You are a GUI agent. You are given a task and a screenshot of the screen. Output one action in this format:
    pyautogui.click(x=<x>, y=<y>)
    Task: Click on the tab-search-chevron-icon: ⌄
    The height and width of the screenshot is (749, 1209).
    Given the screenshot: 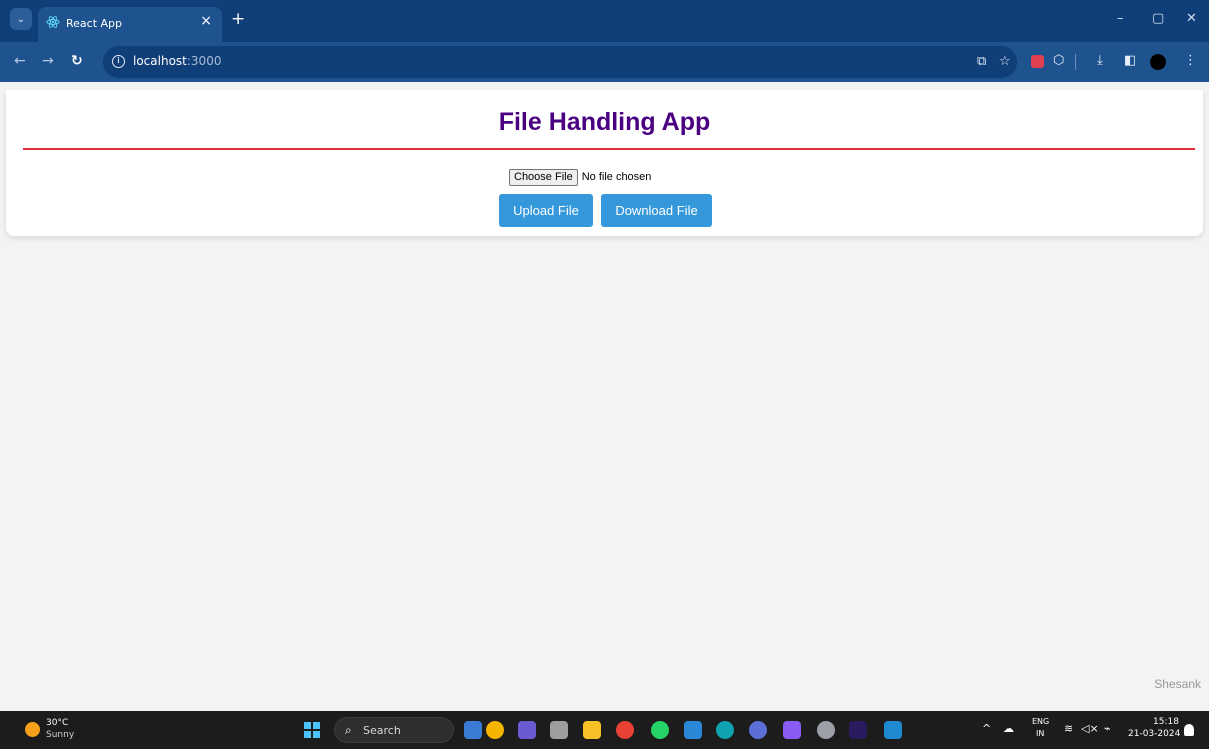 What is the action you would take?
    pyautogui.click(x=21, y=19)
    